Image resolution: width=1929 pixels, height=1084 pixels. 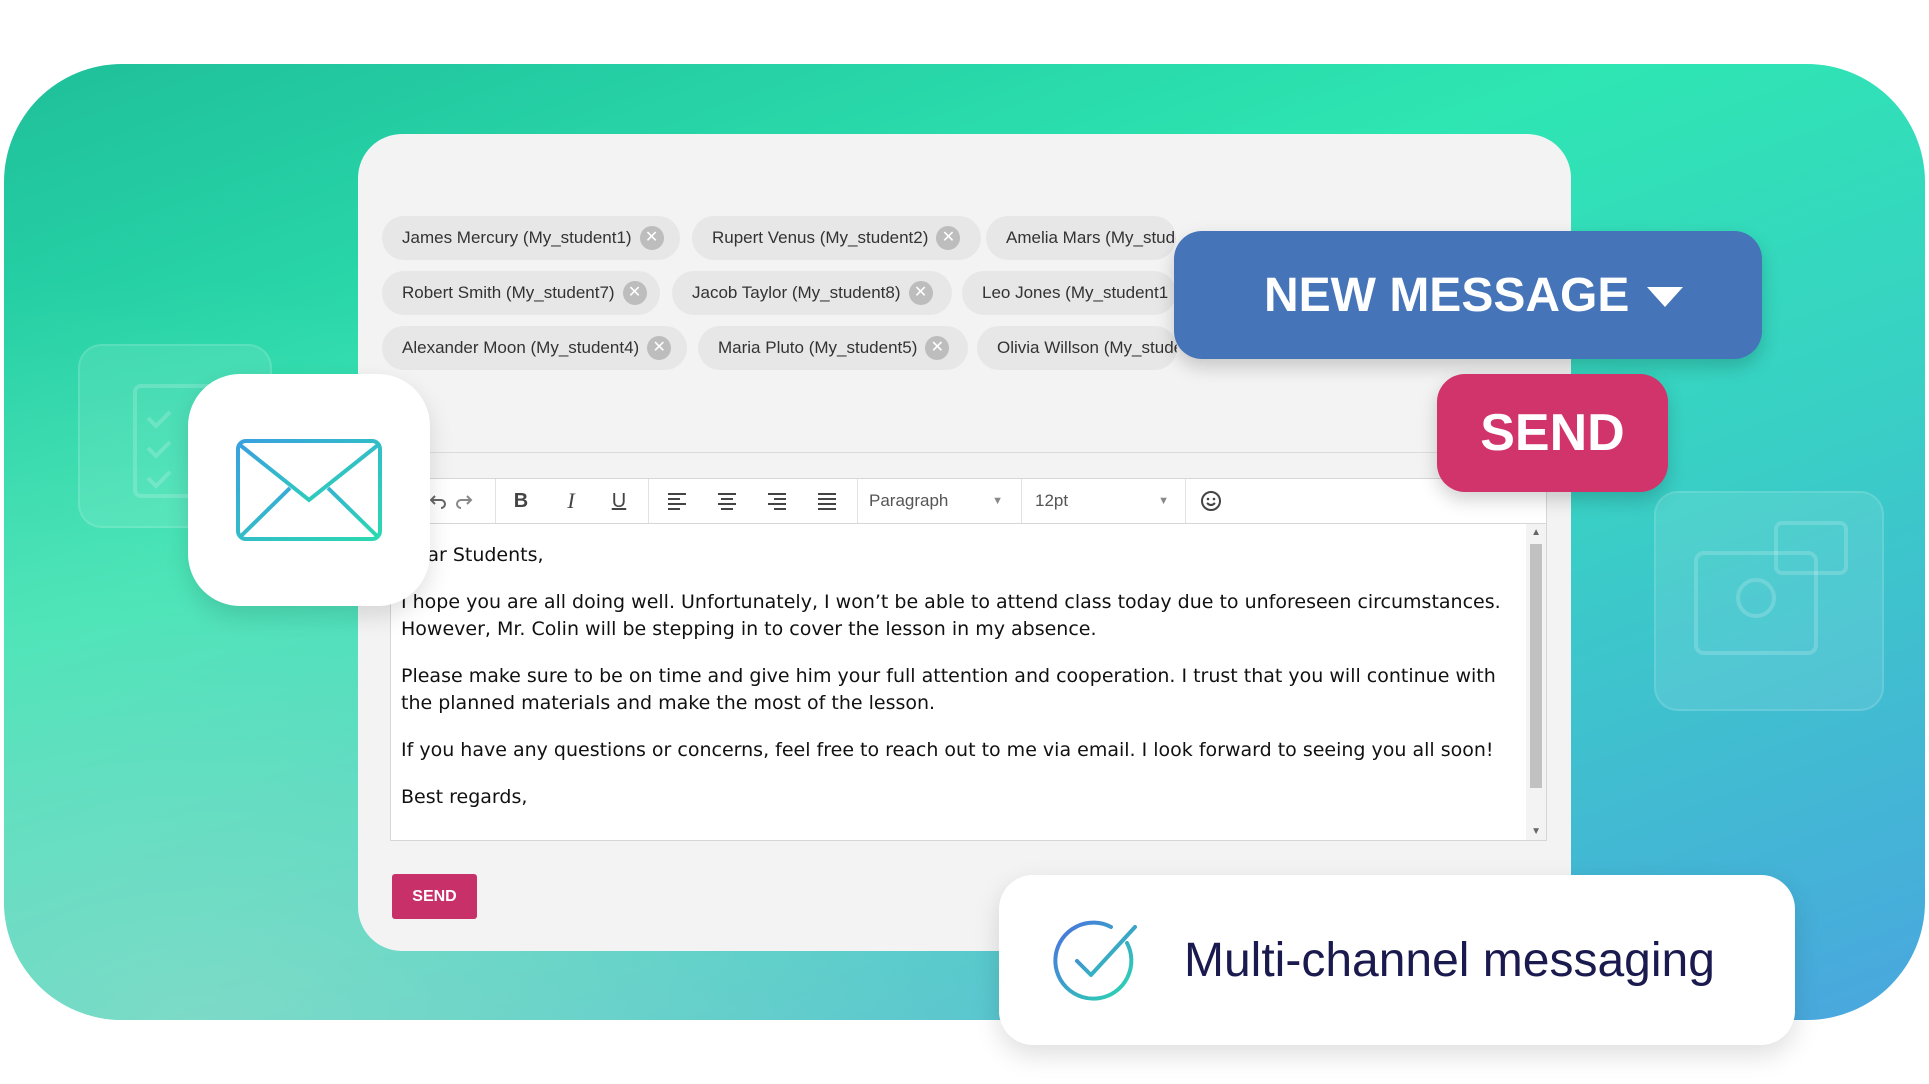 I want to click on caret-down-icon, so click(x=1665, y=297).